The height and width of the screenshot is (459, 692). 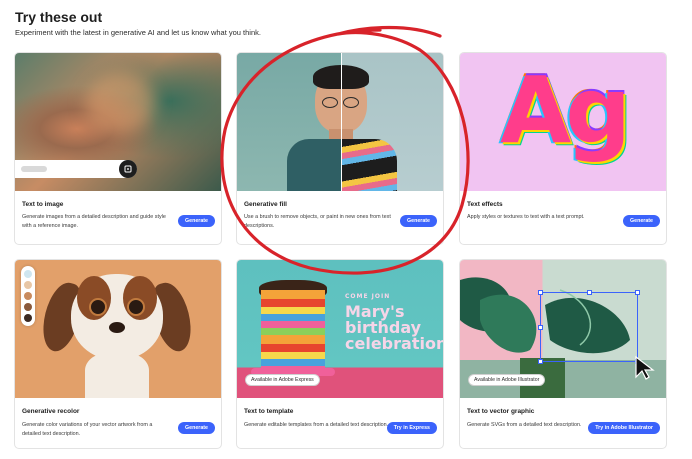 What do you see at coordinates (485, 204) in the screenshot?
I see `card-title: Text effects` at bounding box center [485, 204].